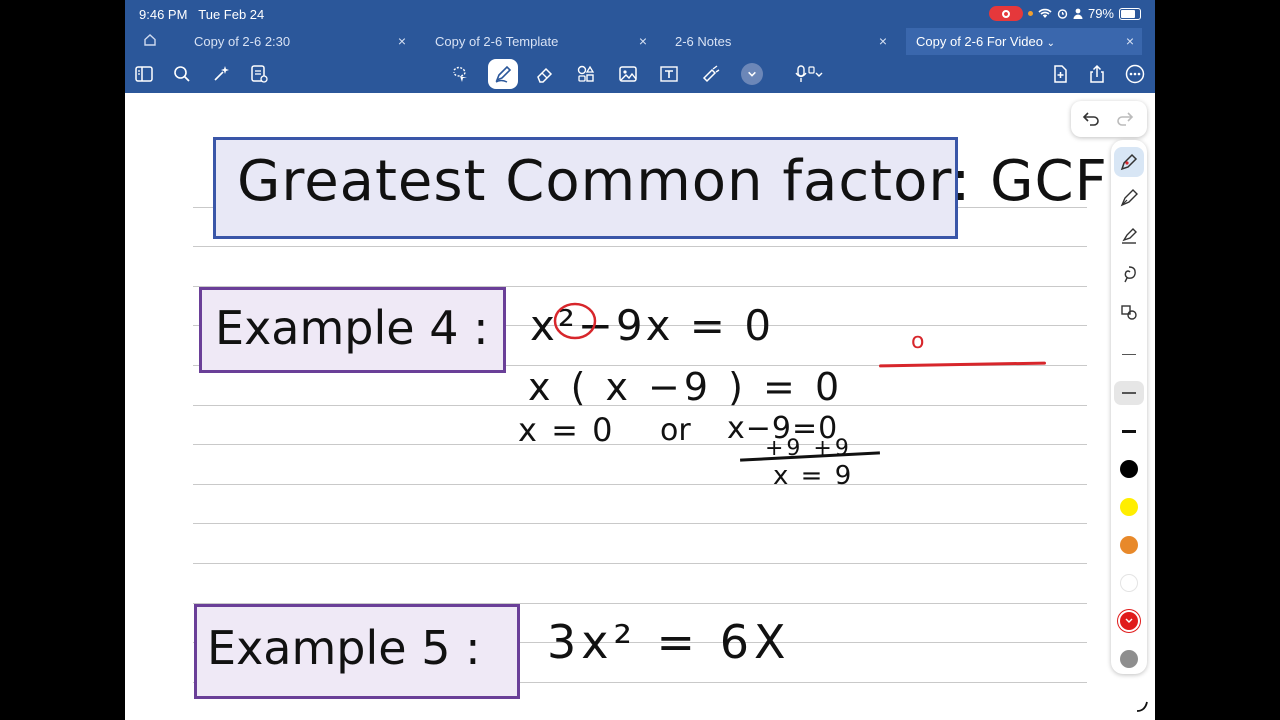  Describe the element at coordinates (231, 14) in the screenshot. I see `status-date: Tue Feb 24` at that location.